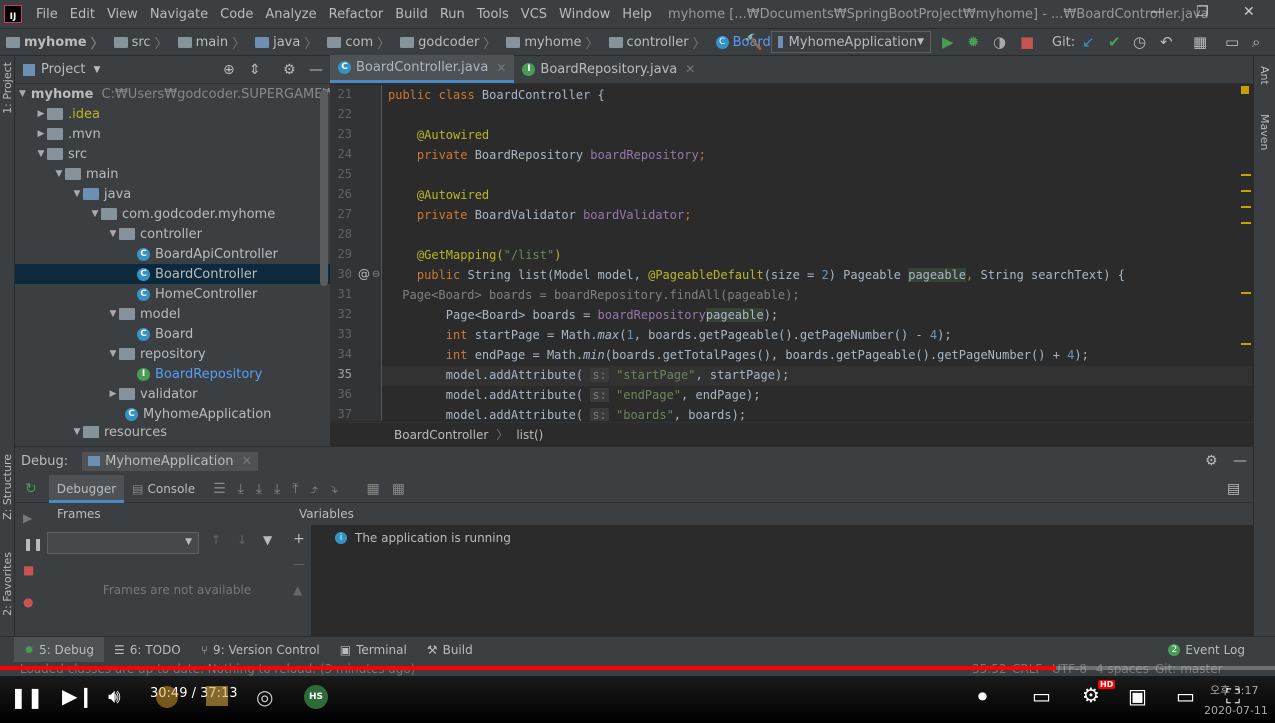 The width and height of the screenshot is (1275, 723). I want to click on debug-session-tab: MyhomeApplication ✕, so click(170, 461).